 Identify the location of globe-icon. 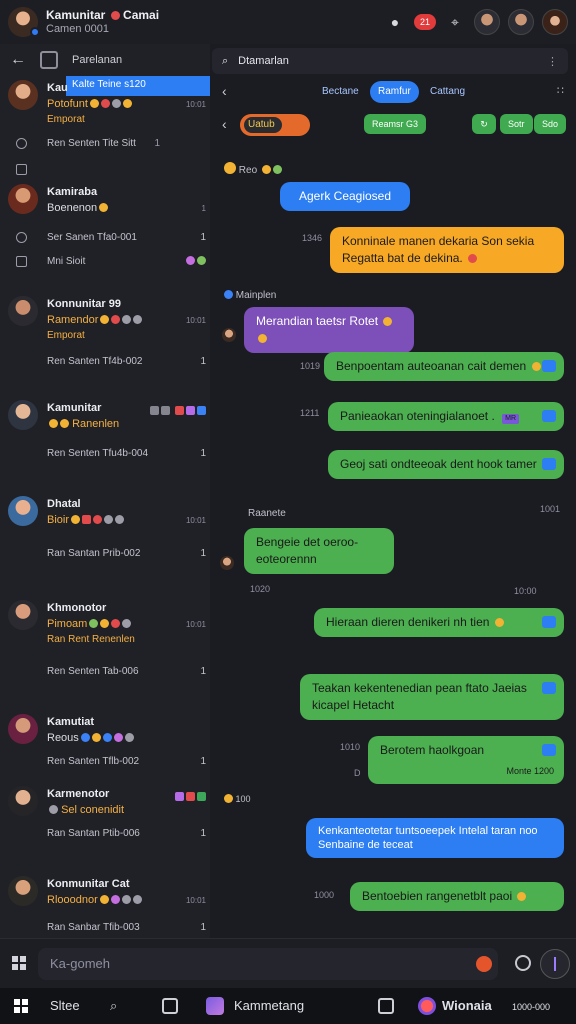
(523, 963).